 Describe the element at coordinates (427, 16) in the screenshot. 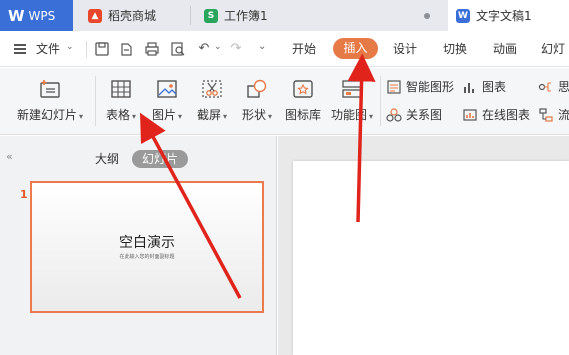

I see `unsaved-dot-icon` at that location.